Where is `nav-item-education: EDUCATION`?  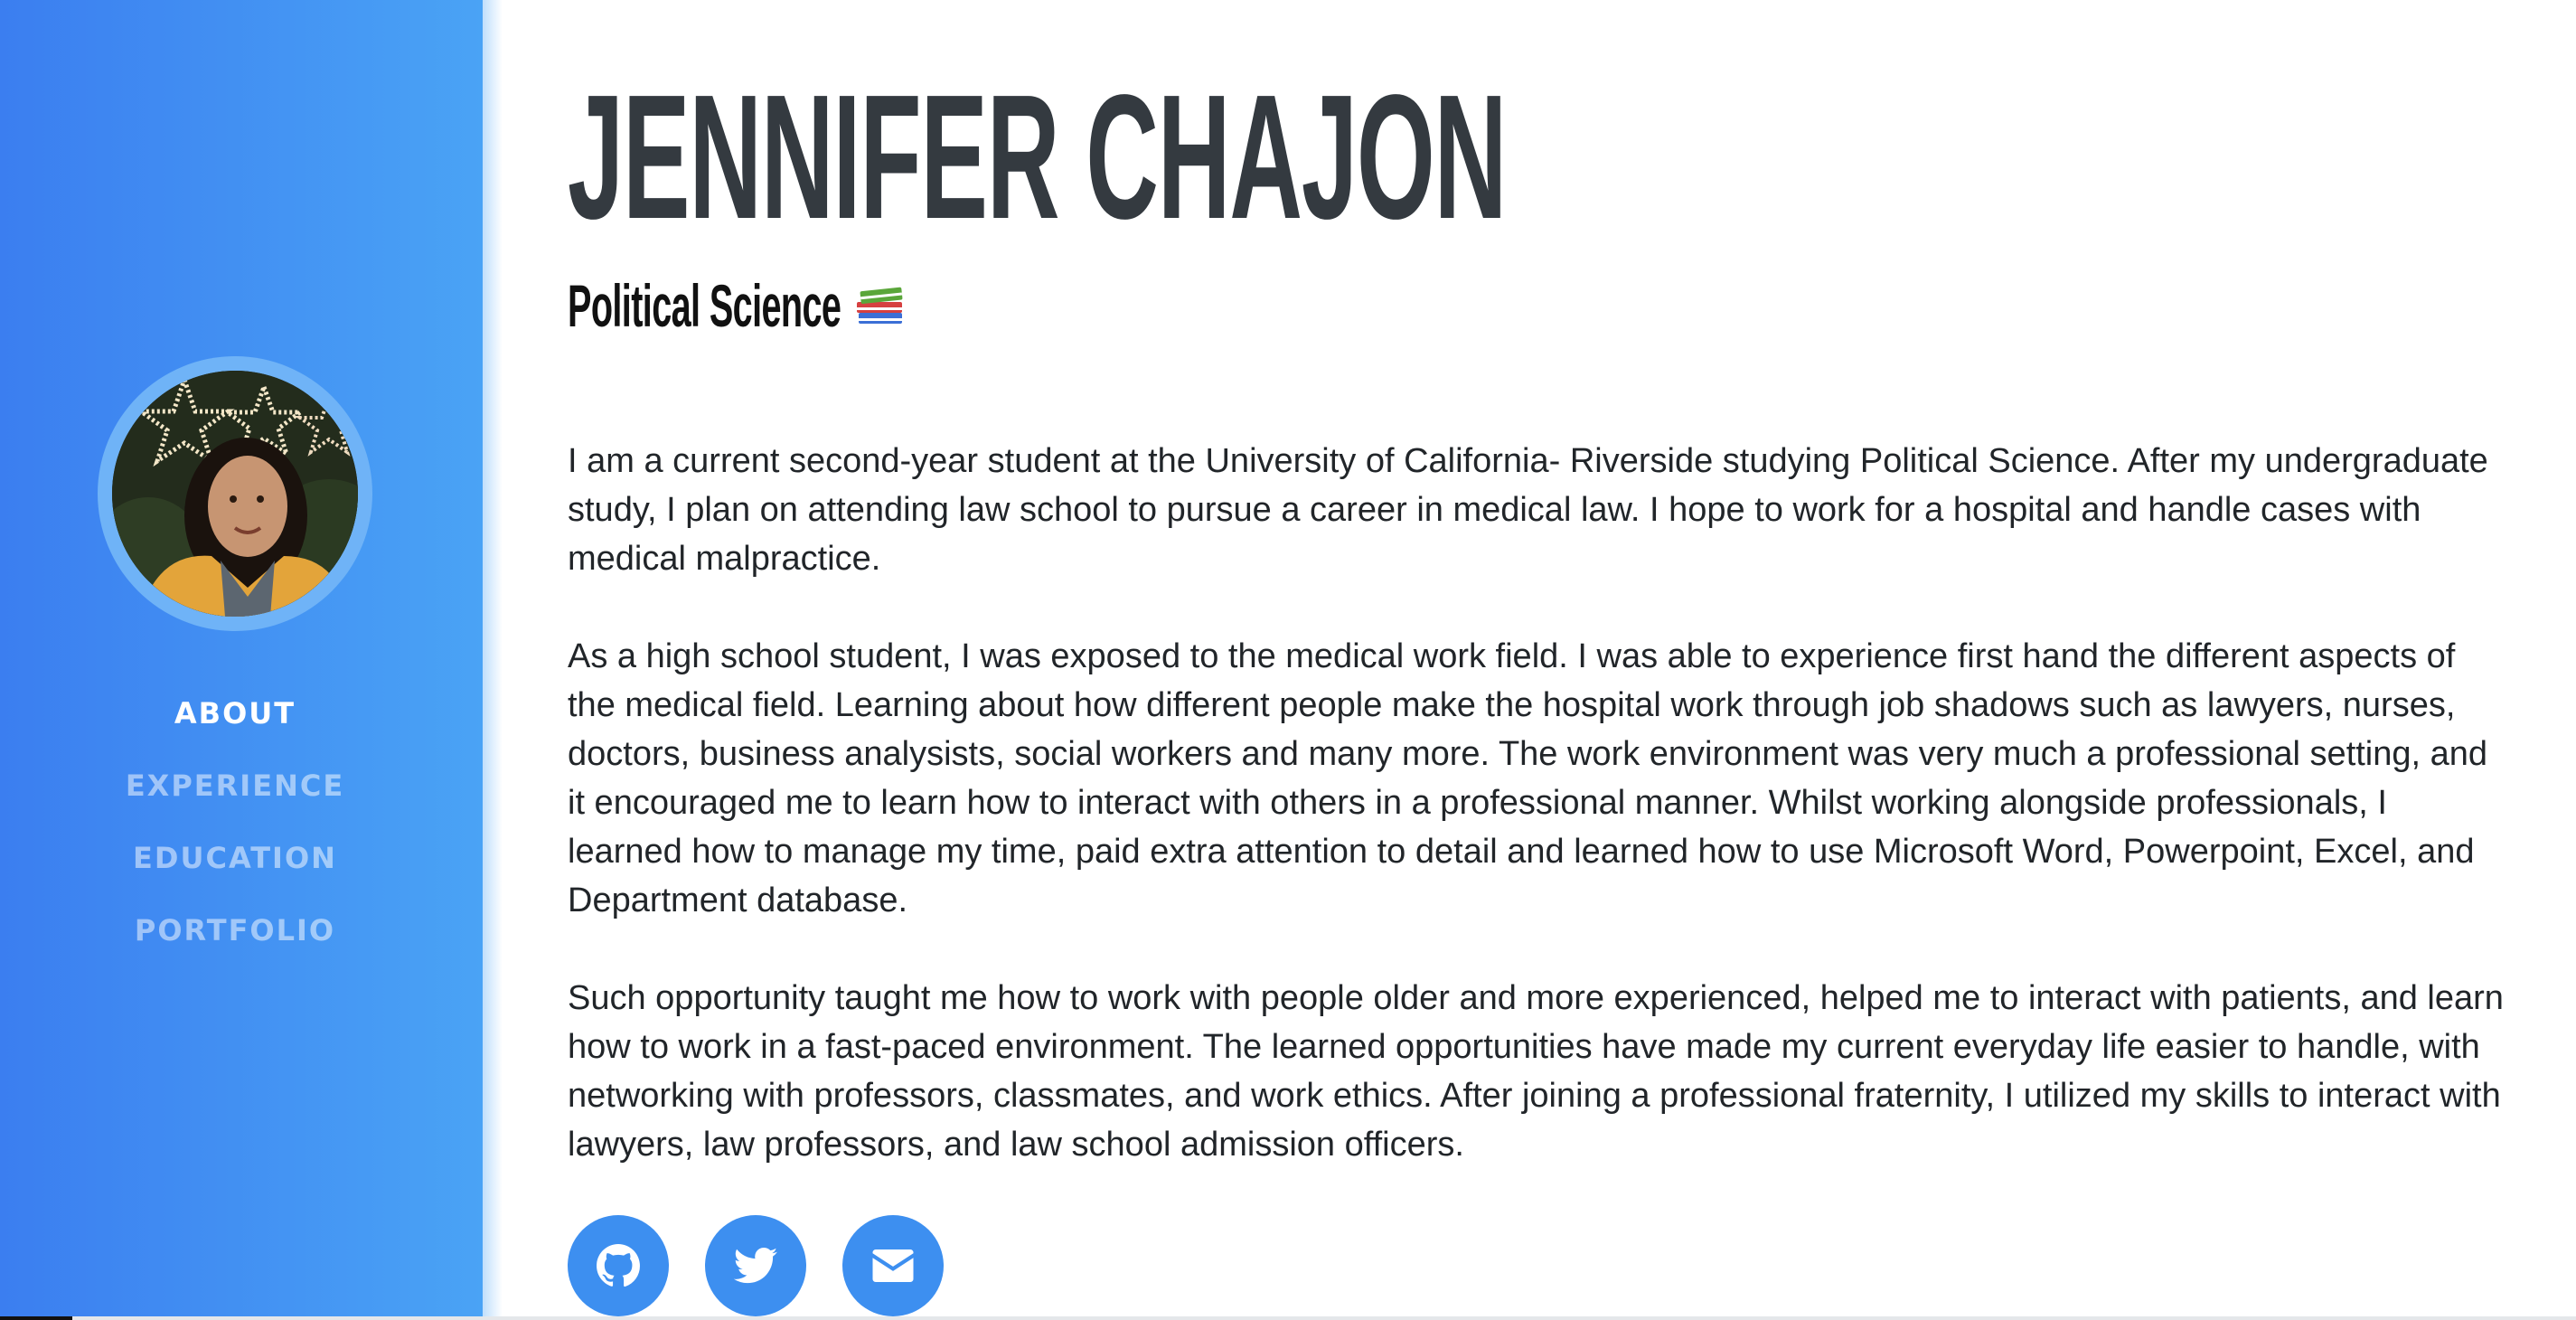
nav-item-education: EDUCATION is located at coordinates (235, 868).